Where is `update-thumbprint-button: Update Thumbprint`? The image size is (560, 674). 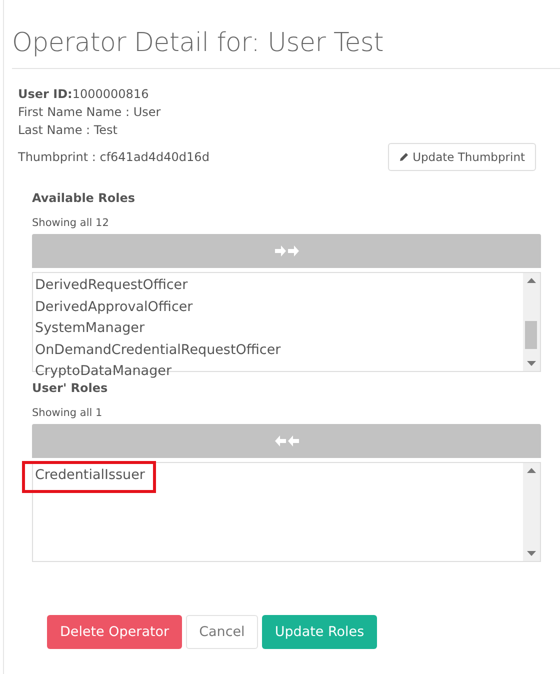
update-thumbprint-button: Update Thumbprint is located at coordinates (462, 157).